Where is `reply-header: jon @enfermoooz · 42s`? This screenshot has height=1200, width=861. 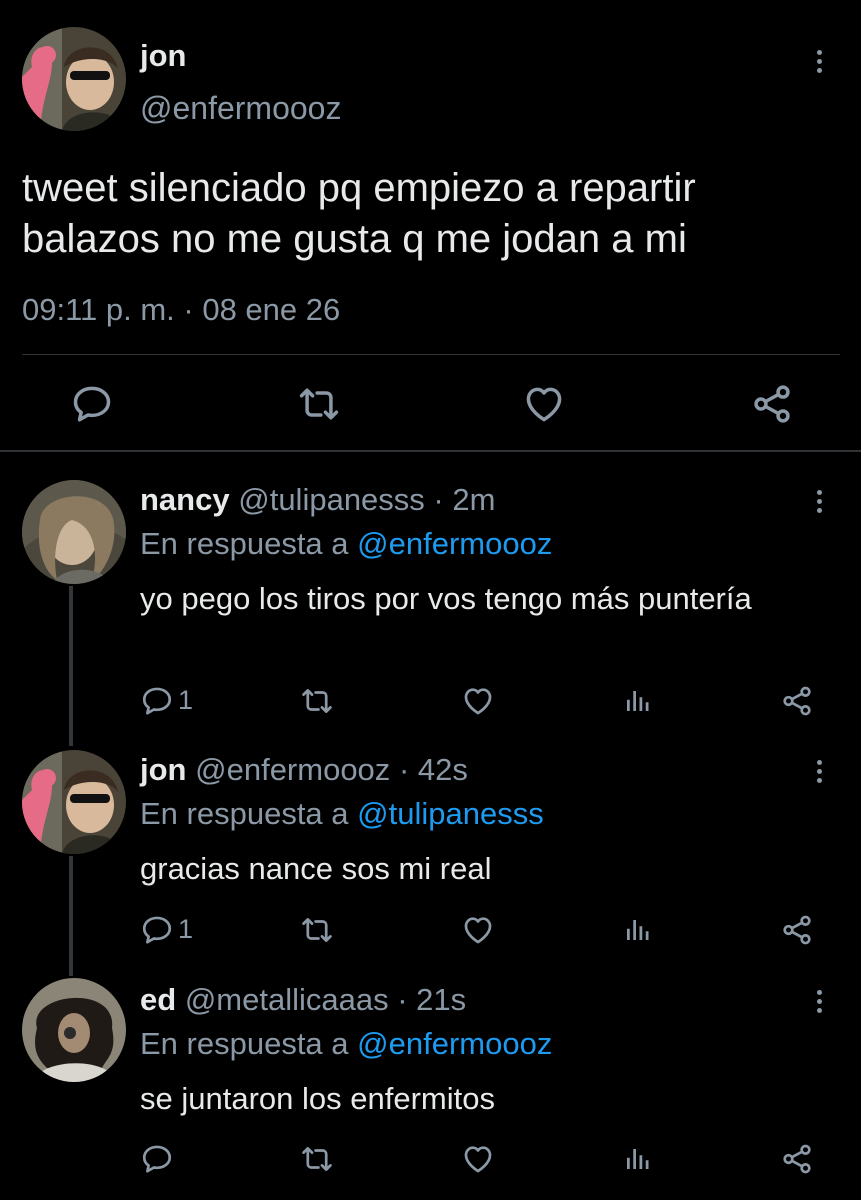 reply-header: jon @enfermoooz · 42s is located at coordinates (304, 770).